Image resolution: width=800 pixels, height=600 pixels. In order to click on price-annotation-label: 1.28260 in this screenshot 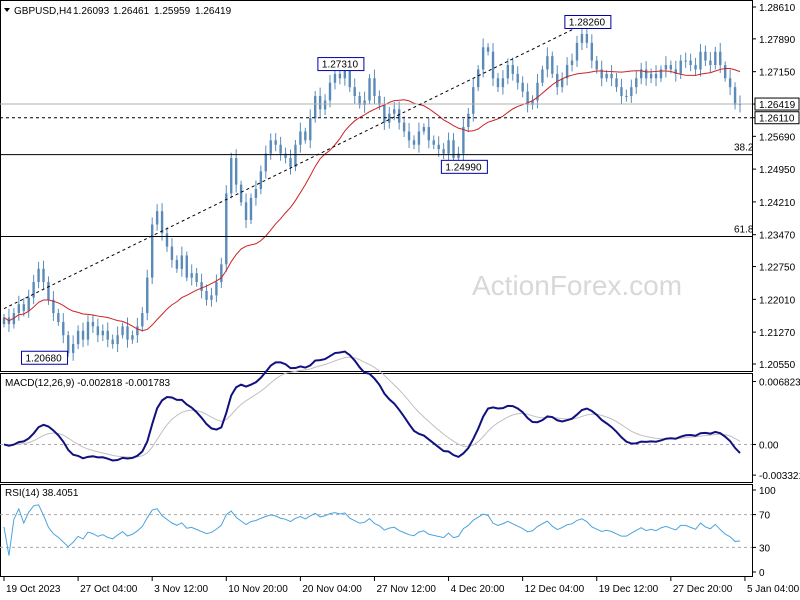, I will do `click(587, 22)`.